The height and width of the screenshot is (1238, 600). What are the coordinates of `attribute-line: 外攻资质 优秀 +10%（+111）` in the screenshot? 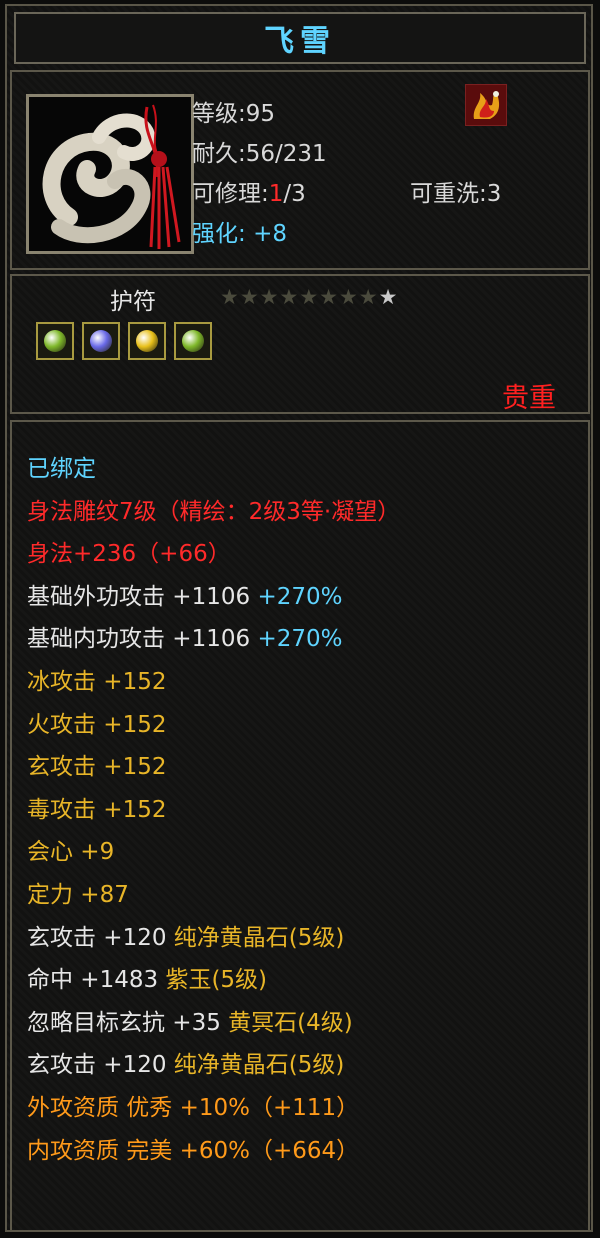 It's located at (213, 1108).